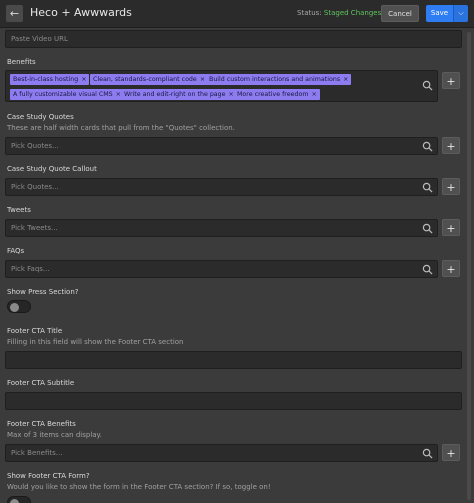 The height and width of the screenshot is (503, 474). Describe the element at coordinates (233, 401) in the screenshot. I see `footer-cta-subtitle-input` at that location.